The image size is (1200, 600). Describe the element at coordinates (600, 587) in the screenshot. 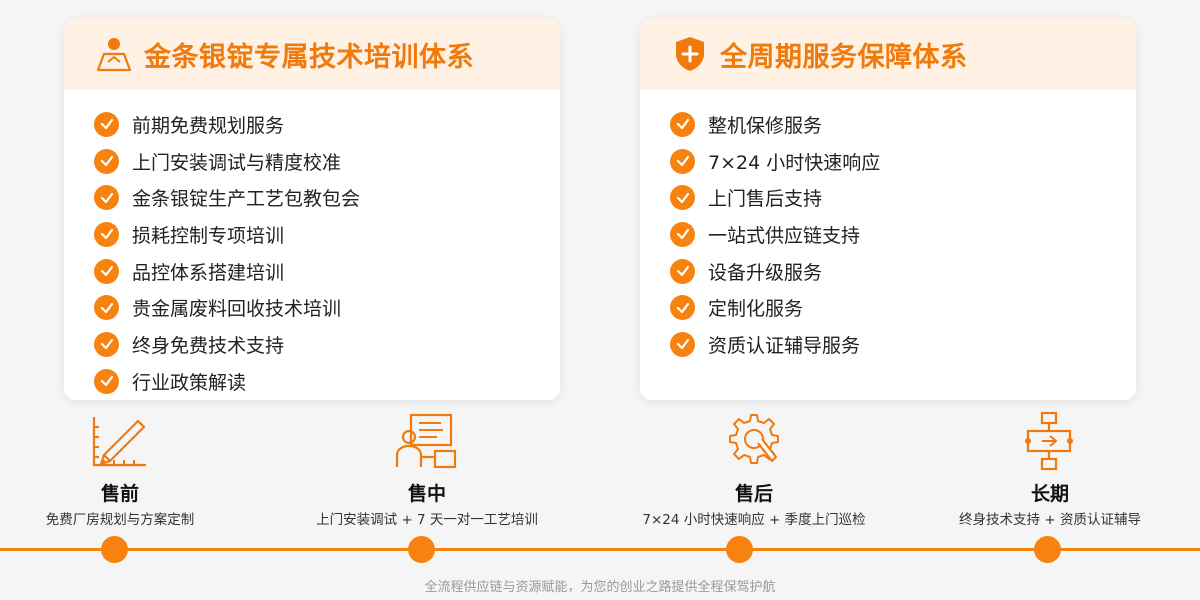

I see `footer-slogan: 全流程供应链与资源赋能，为您的创业之路提供全程保驾护航` at that location.